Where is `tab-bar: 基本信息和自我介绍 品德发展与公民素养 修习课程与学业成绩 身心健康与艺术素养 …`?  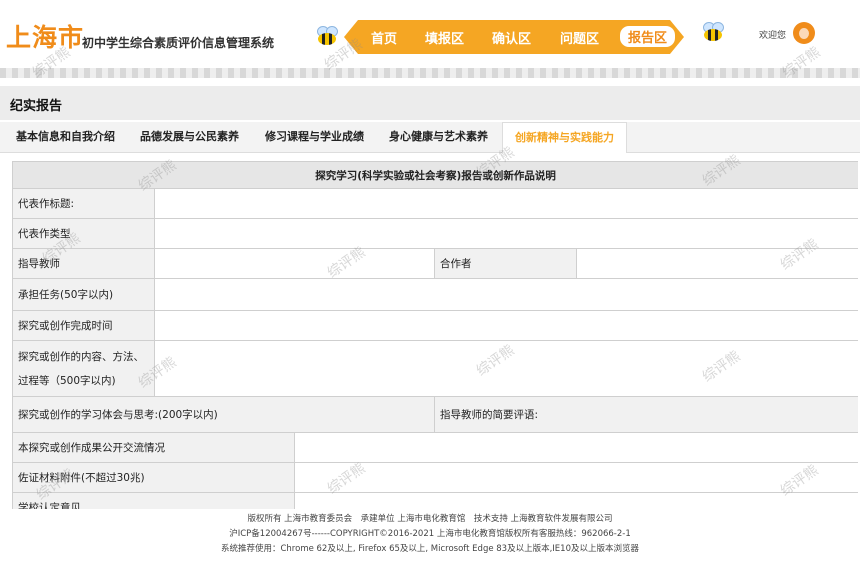 tab-bar: 基本信息和自我介绍 品德发展与公民素养 修习课程与学业成绩 身心健康与艺术素养 … is located at coordinates (430, 137).